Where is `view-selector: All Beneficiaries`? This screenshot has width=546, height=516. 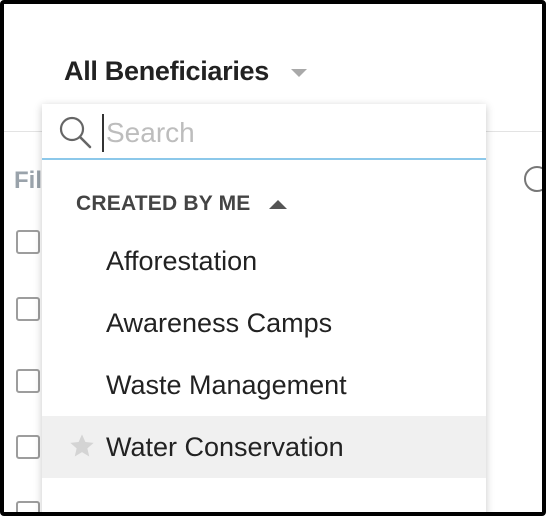
view-selector: All Beneficiaries is located at coordinates (185, 71).